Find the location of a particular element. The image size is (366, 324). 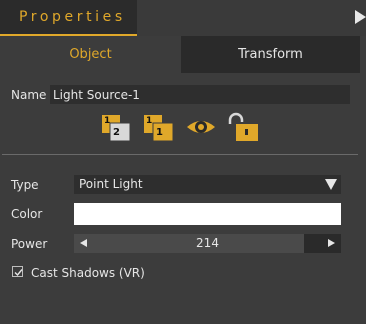

chevron-down-icon is located at coordinates (331, 184).